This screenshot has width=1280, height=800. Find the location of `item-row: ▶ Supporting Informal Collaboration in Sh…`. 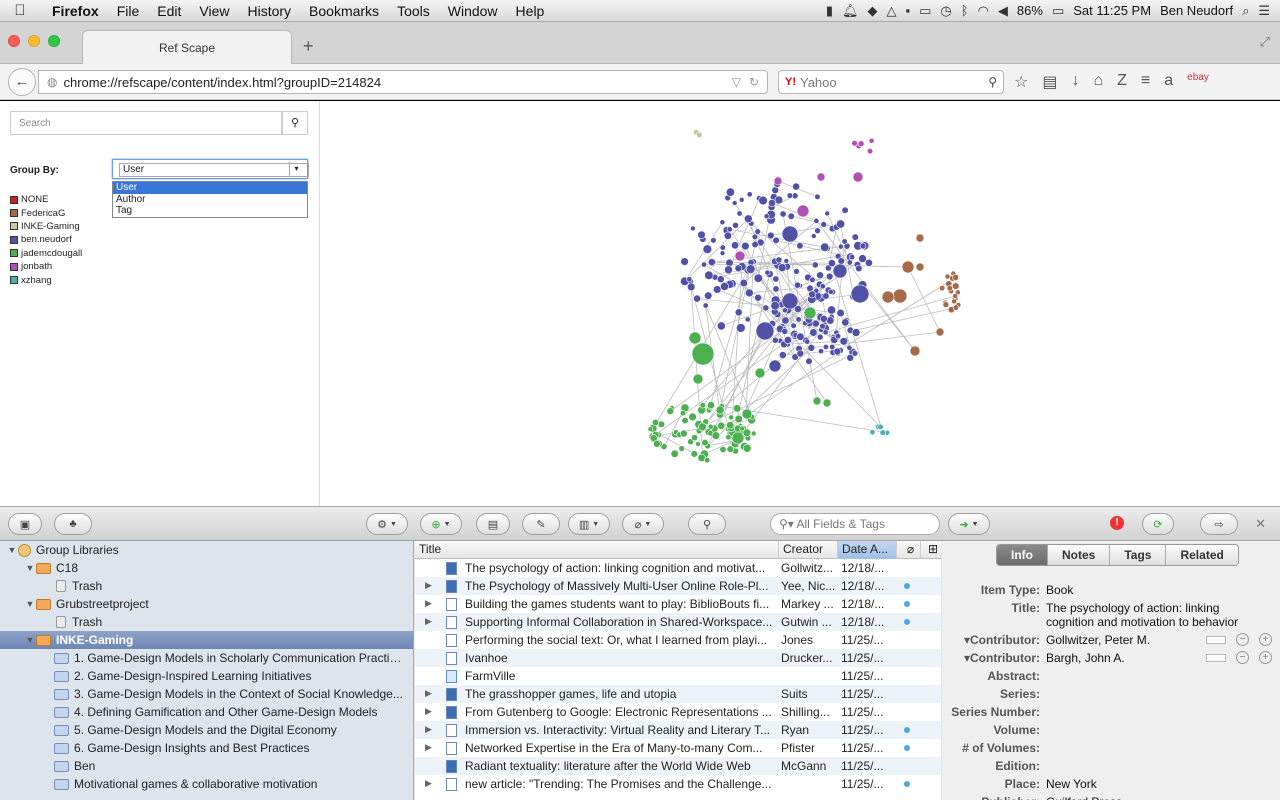

item-row: ▶ Supporting Informal Collaboration in Sh… is located at coordinates (678, 622).